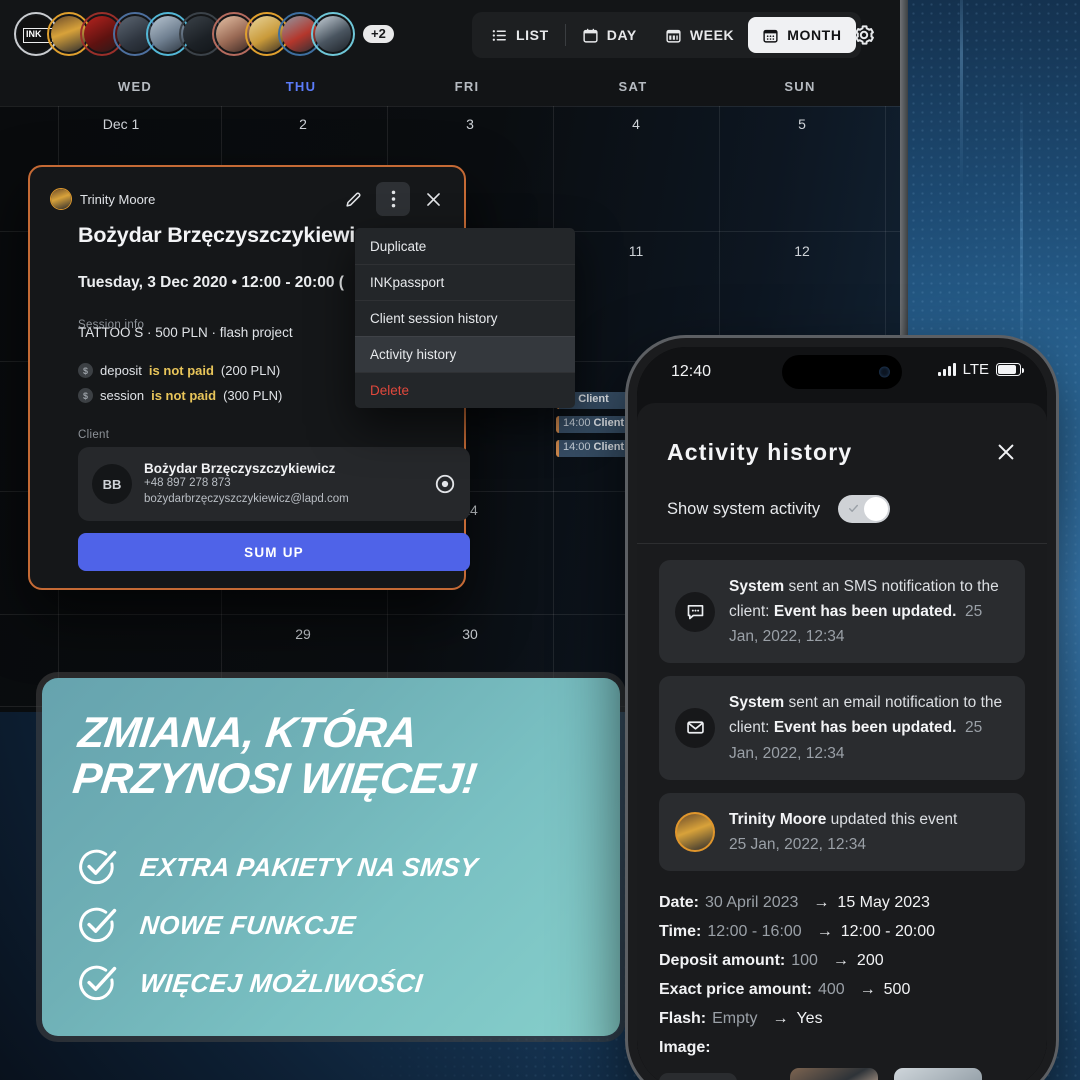 The image size is (1080, 1080). Describe the element at coordinates (465, 246) in the screenshot. I see `menu-item-duplicate: Duplicate` at that location.